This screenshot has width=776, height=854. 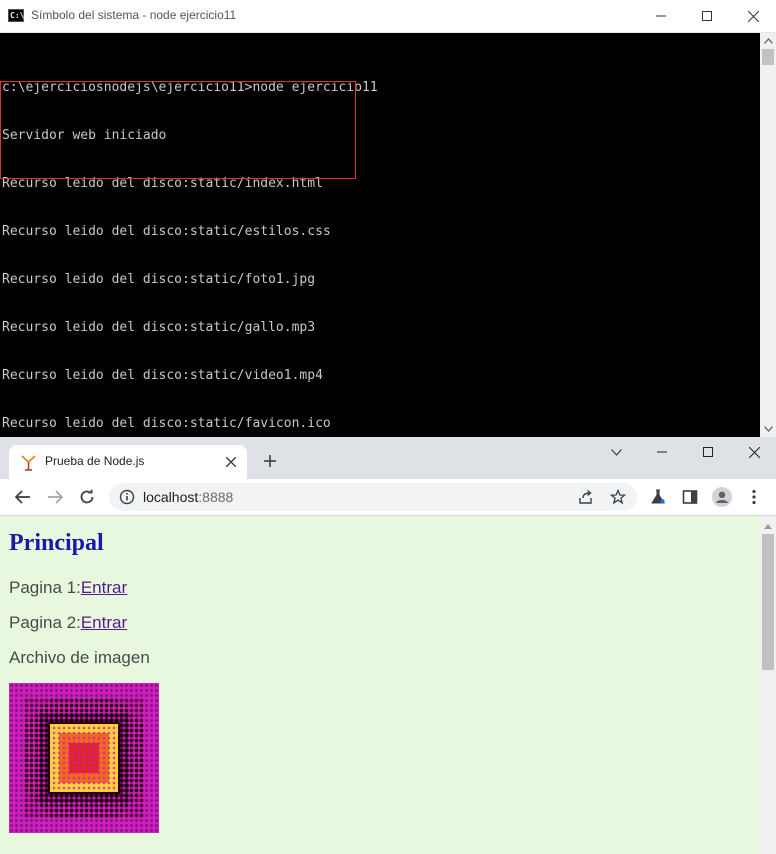 I want to click on page-image, so click(x=84, y=758).